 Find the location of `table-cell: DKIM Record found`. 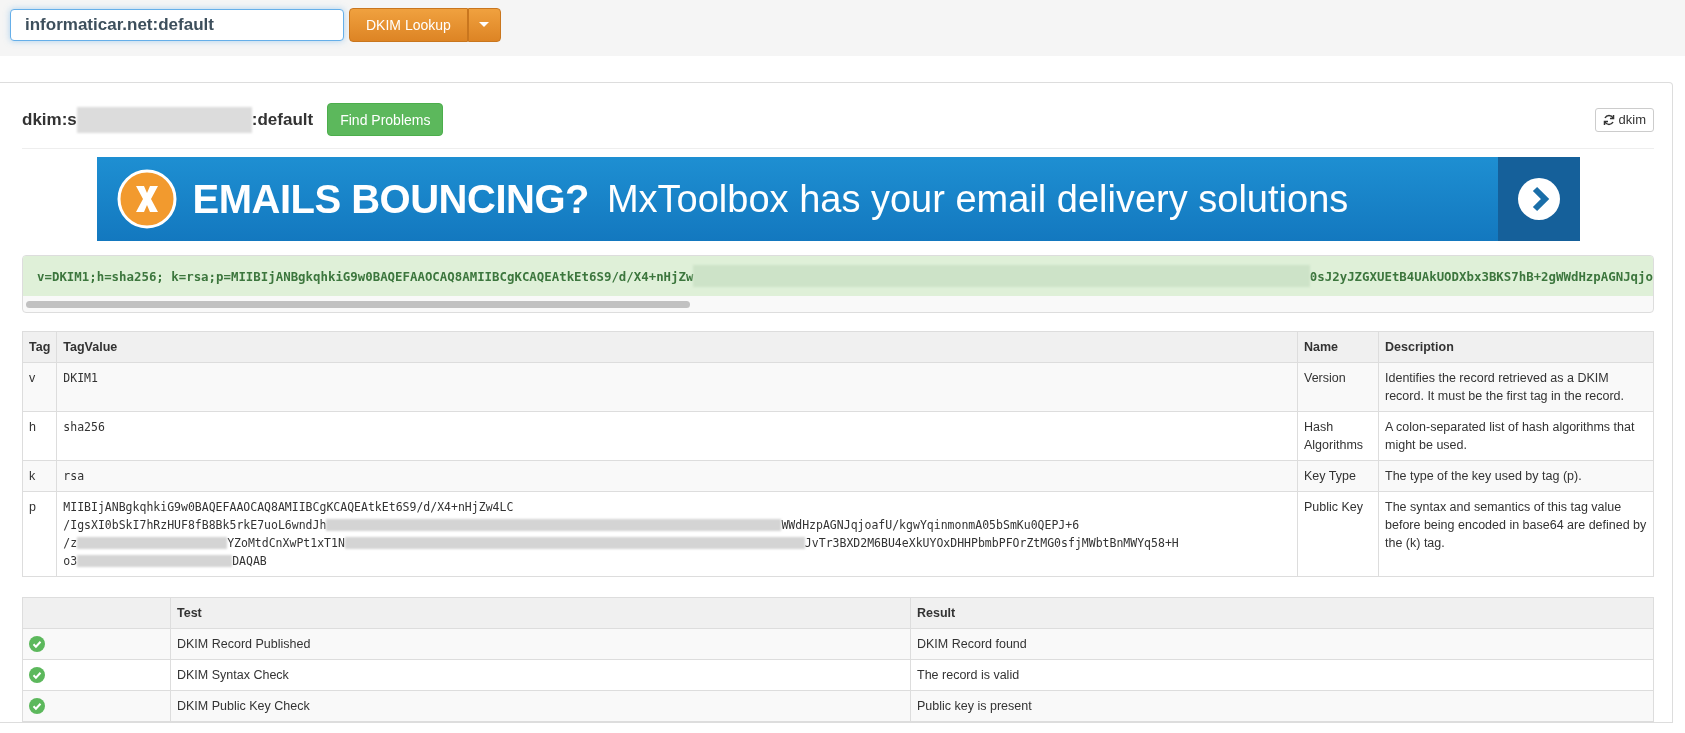

table-cell: DKIM Record found is located at coordinates (1282, 644).